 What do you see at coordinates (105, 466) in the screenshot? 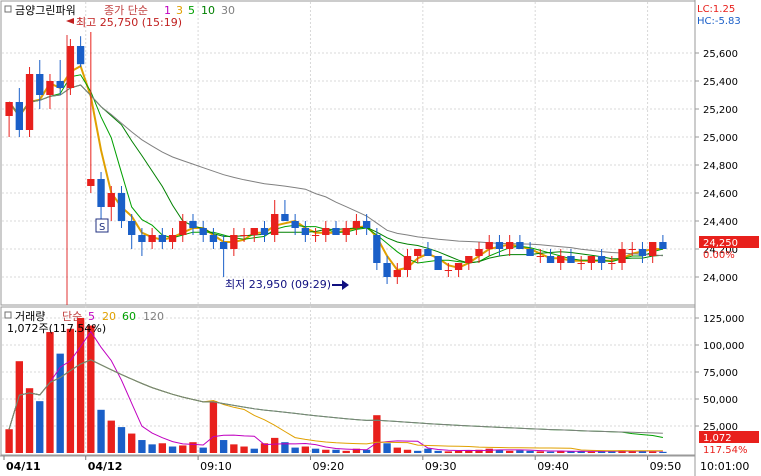
I see `x-tick-label: 04/12` at bounding box center [105, 466].